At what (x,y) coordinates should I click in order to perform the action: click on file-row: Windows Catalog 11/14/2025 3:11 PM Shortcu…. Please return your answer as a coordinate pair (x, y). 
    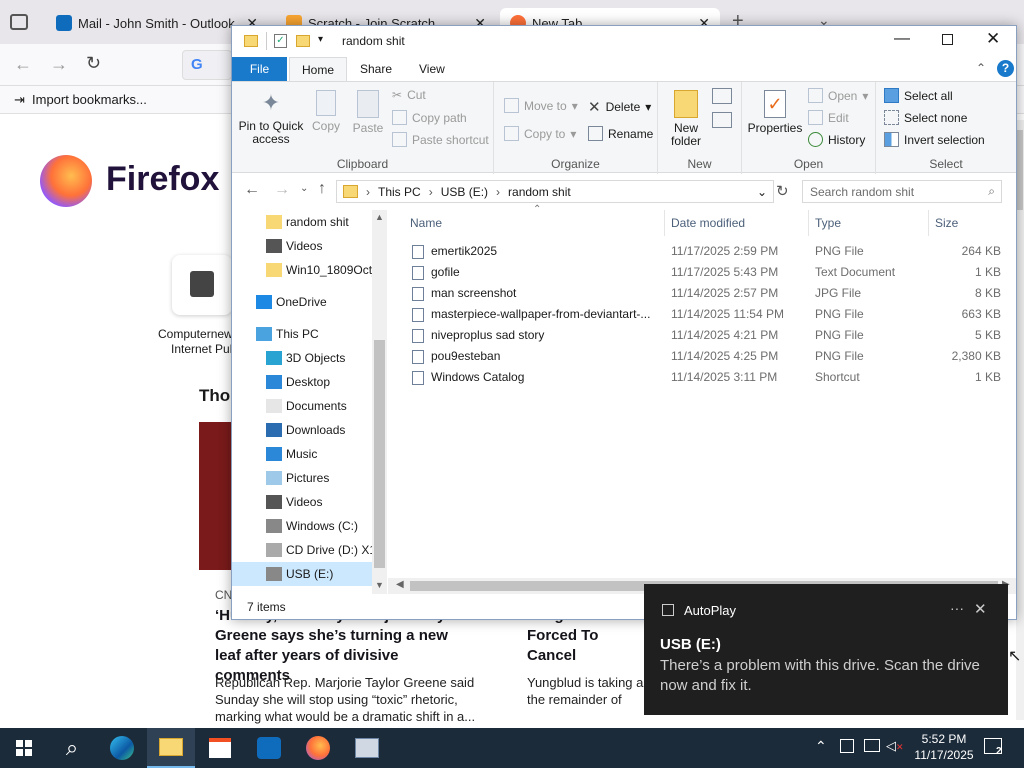
    Looking at the image, I should click on (702, 377).